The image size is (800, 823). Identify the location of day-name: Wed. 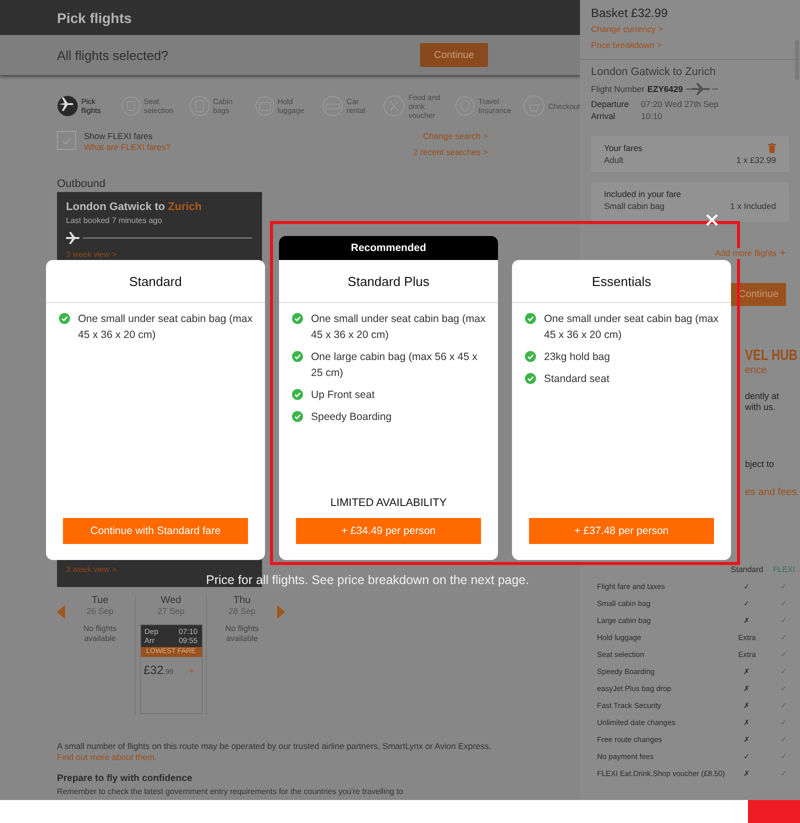
(171, 600).